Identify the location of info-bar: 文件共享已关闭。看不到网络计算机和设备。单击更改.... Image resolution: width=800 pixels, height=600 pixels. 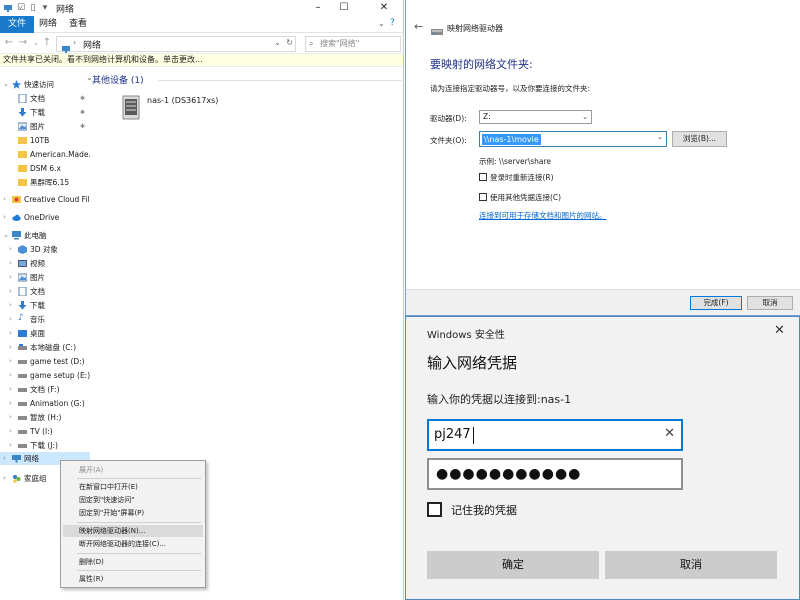
(201, 60).